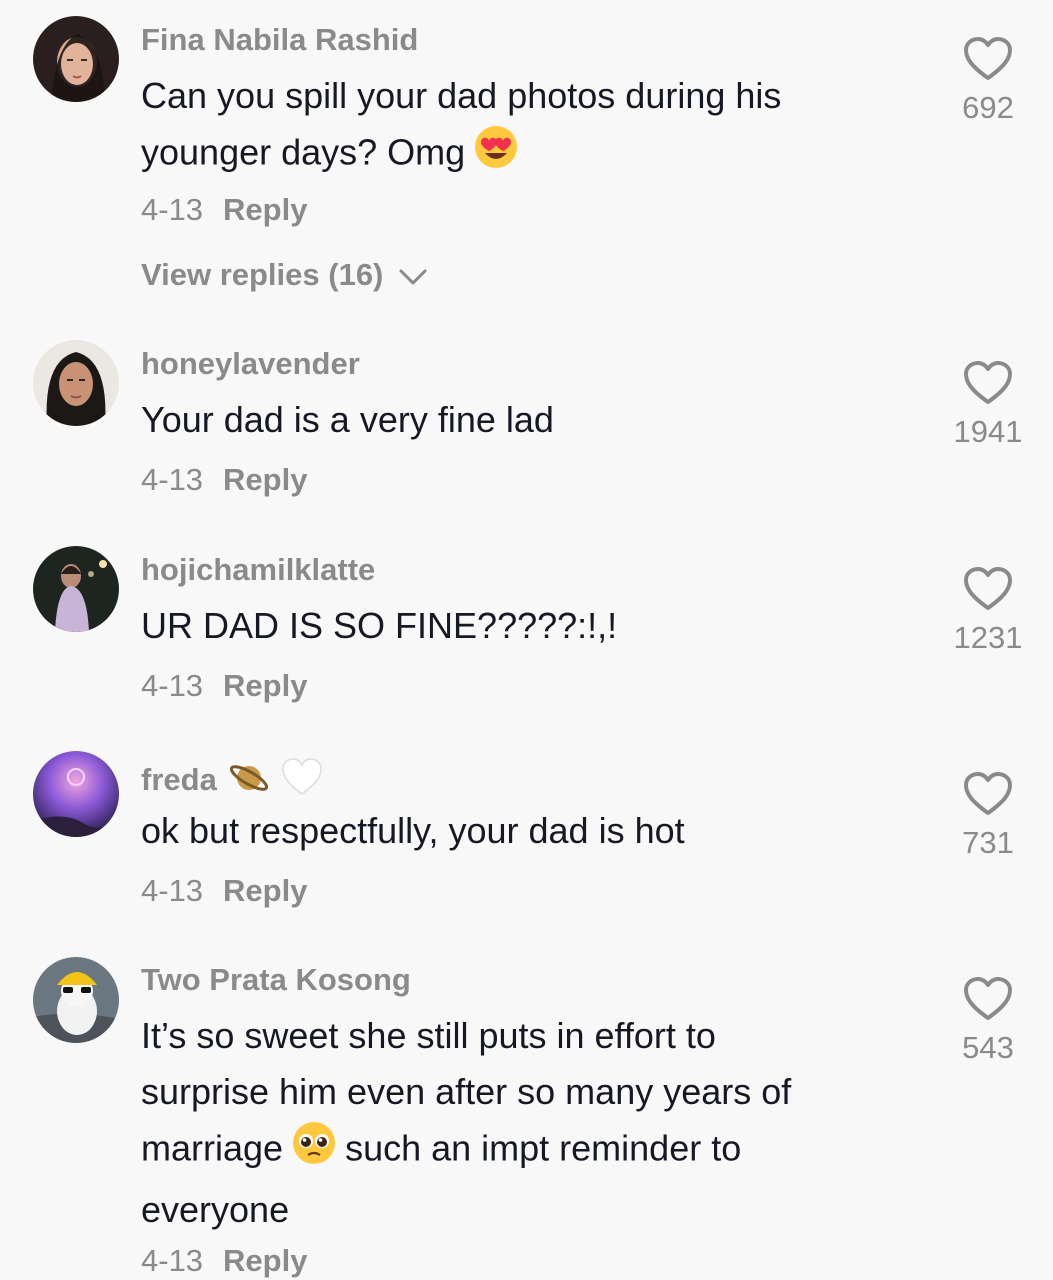  Describe the element at coordinates (988, 1047) in the screenshot. I see `like-count: 543` at that location.